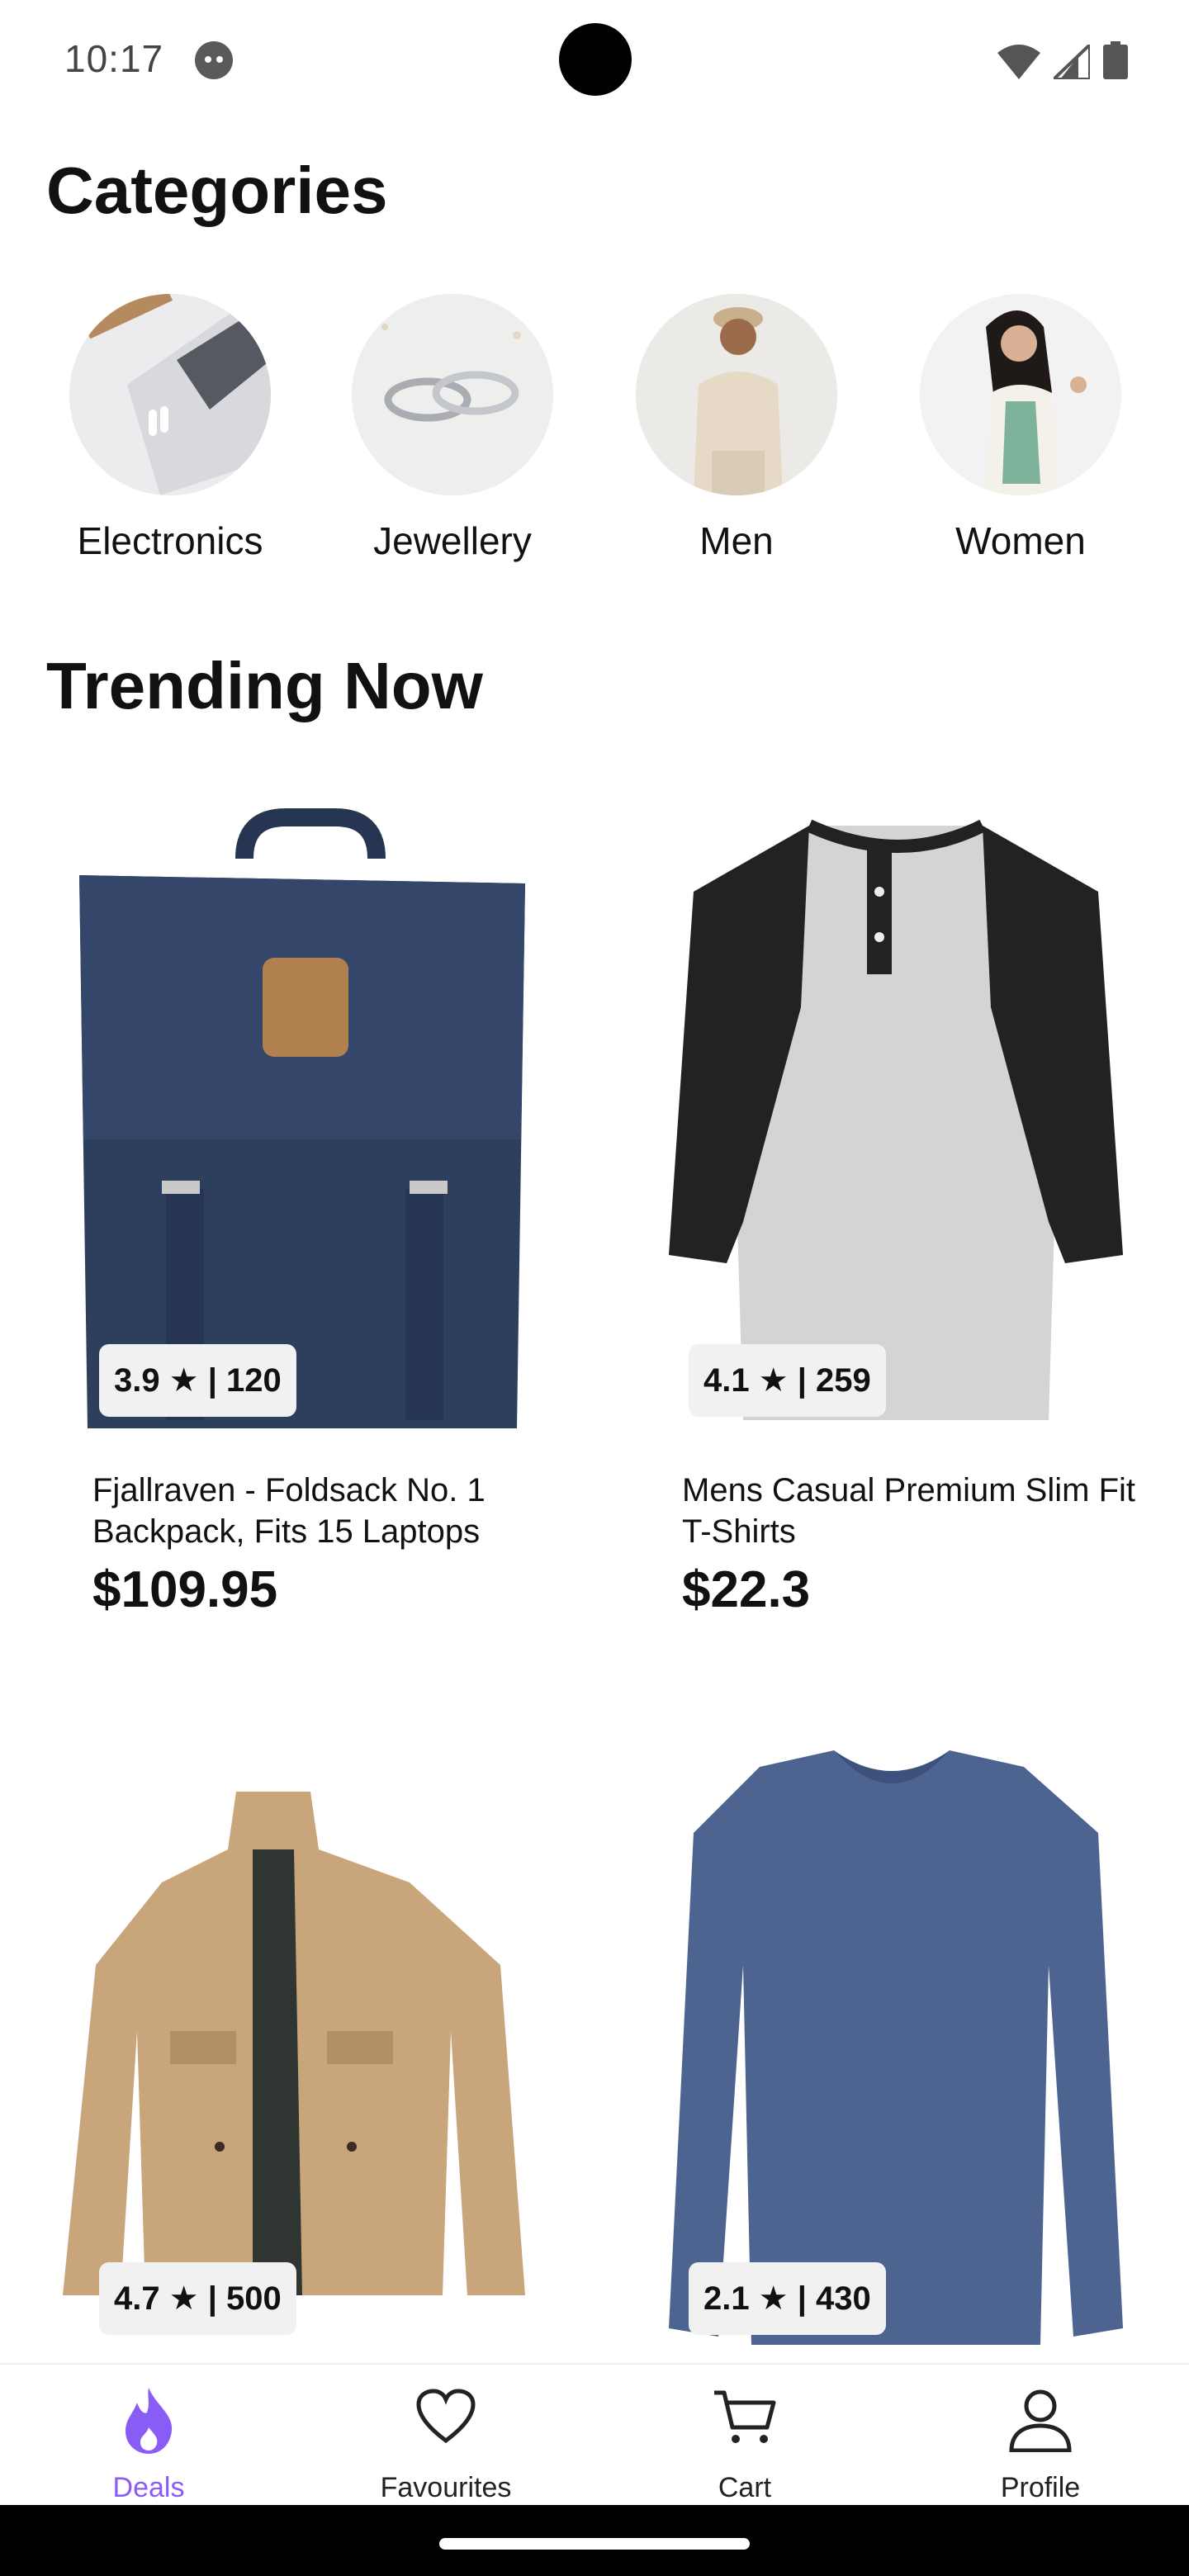 This screenshot has height=2576, width=1189. Describe the element at coordinates (909, 1511) in the screenshot. I see `product-name: Mens Casual Premium Slim Fit T-Shirts` at that location.